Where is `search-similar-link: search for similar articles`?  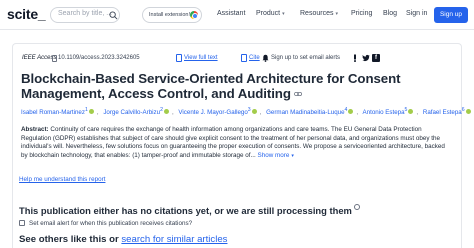 search-similar-link: search for similar articles is located at coordinates (174, 239).